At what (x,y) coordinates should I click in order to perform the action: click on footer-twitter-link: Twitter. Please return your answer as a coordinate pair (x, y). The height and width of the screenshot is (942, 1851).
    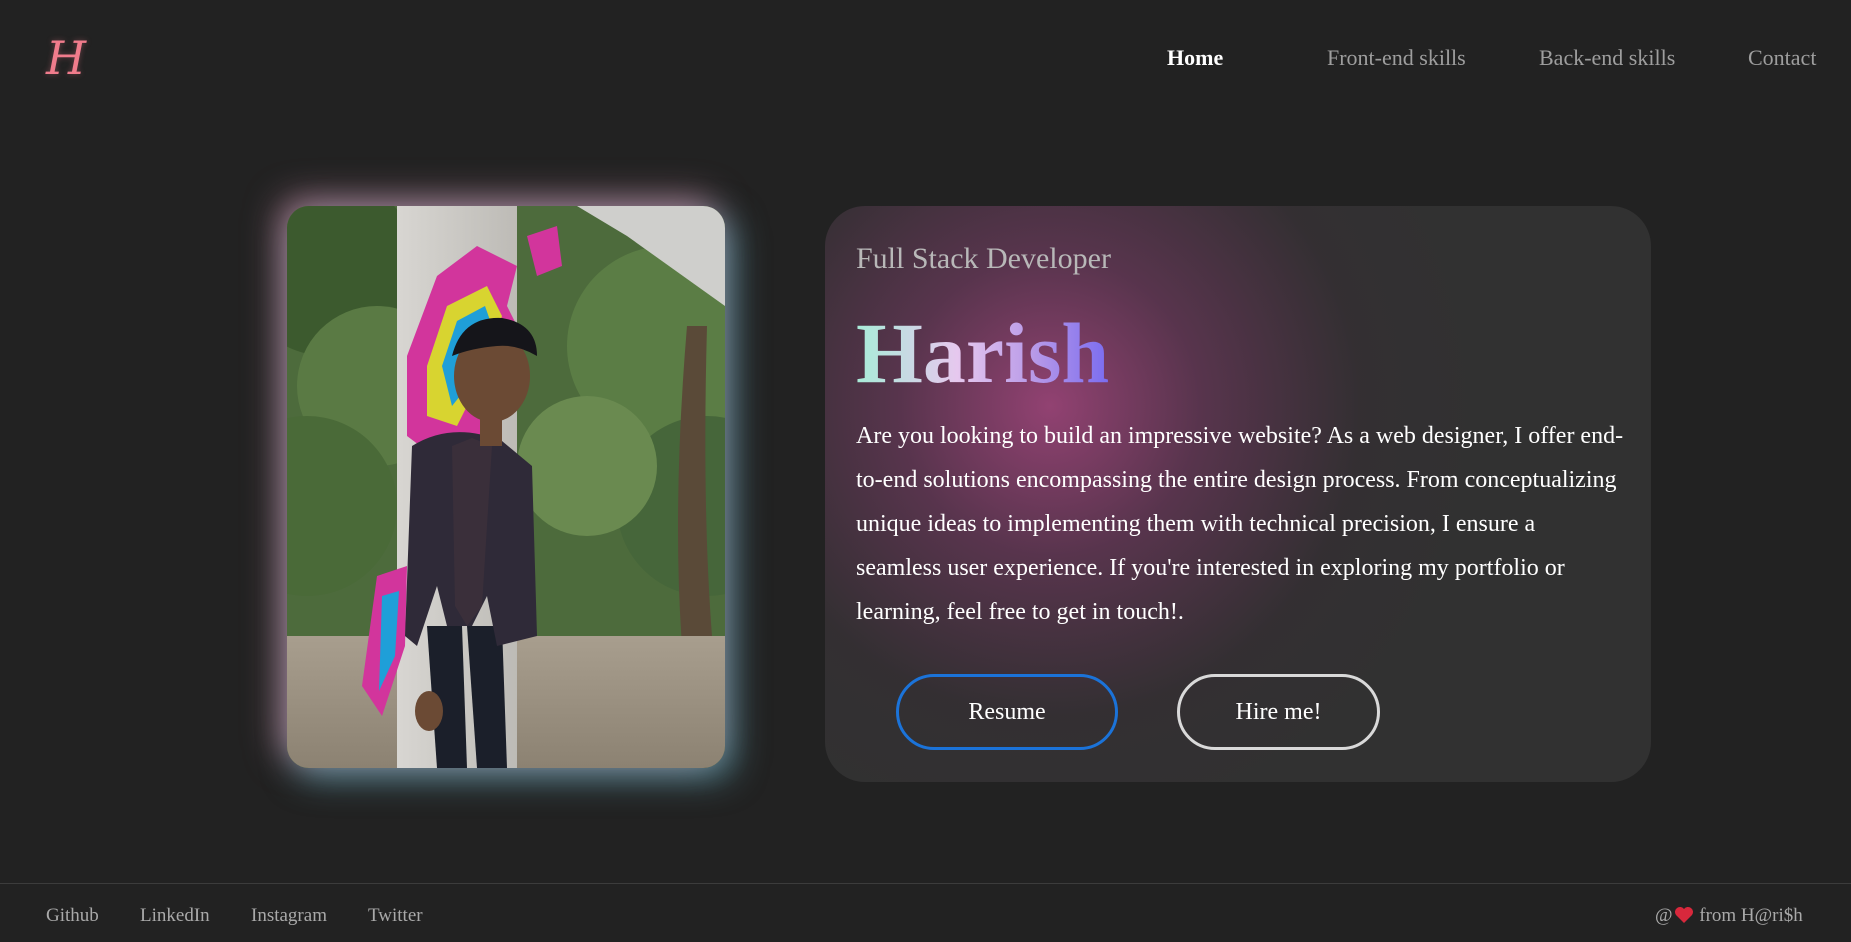
    Looking at the image, I should click on (395, 916).